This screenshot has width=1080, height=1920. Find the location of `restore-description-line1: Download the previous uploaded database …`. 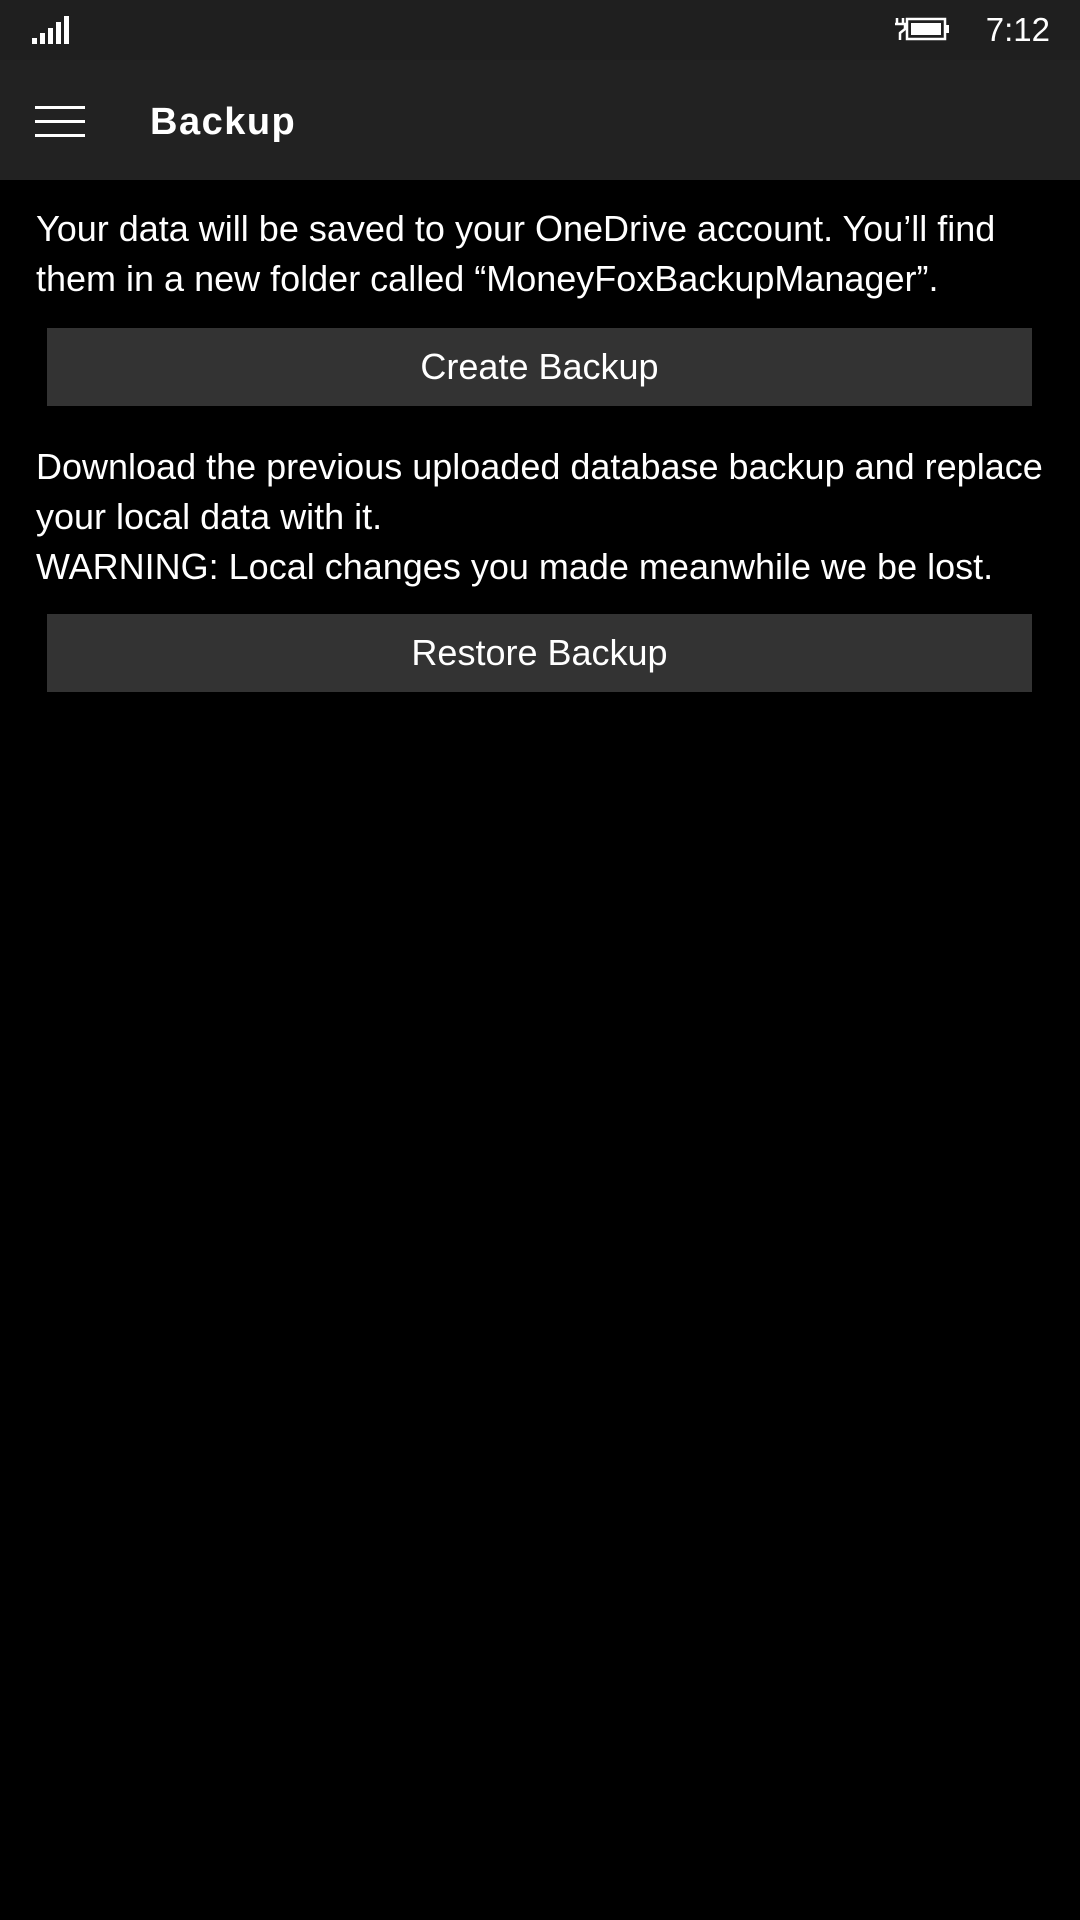

restore-description-line1: Download the previous uploaded database … is located at coordinates (539, 491).